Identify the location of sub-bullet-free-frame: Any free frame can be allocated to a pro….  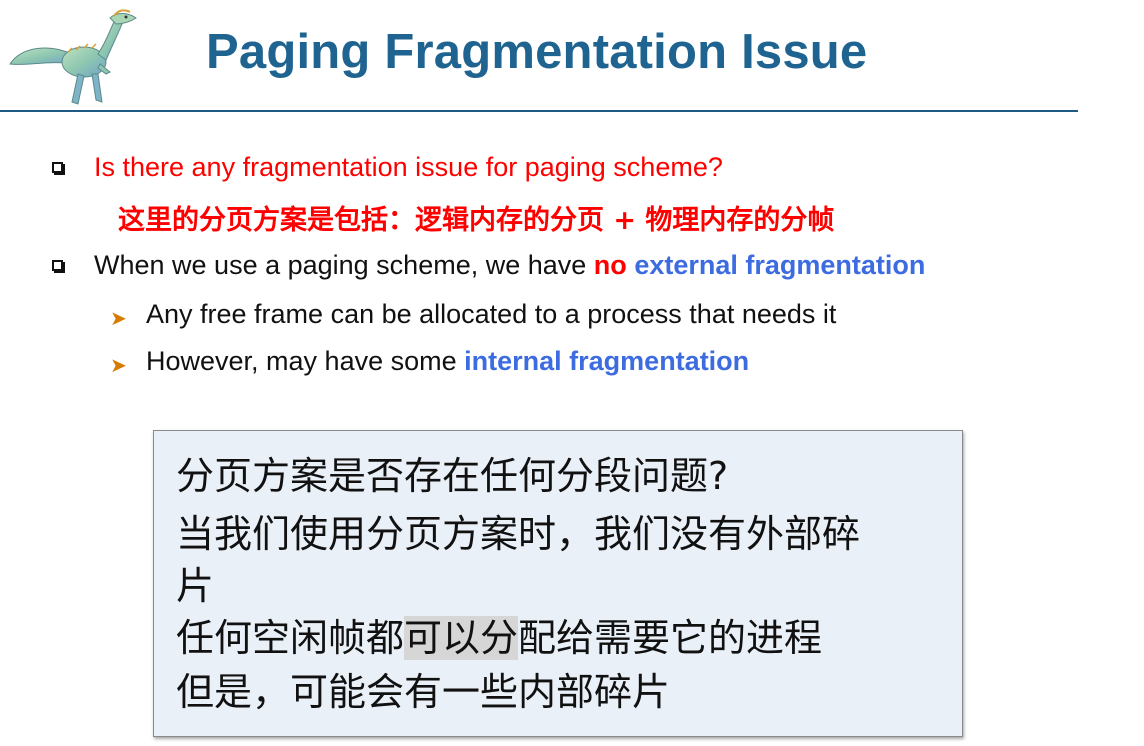
(491, 314).